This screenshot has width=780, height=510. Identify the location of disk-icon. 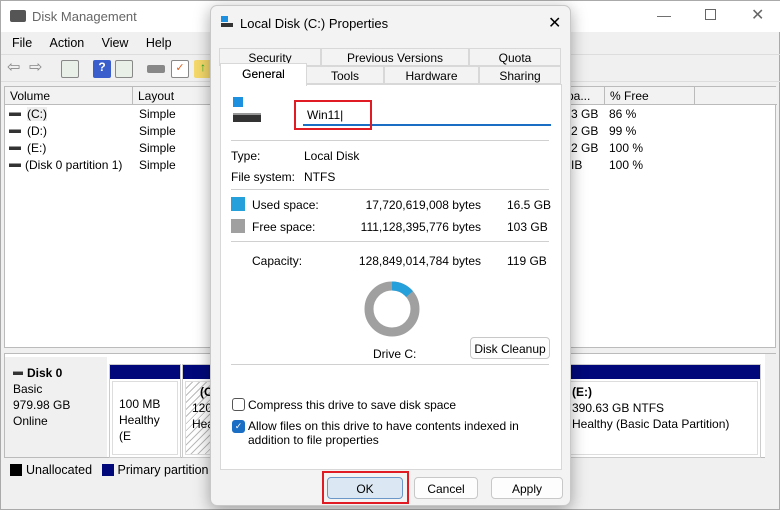
(18, 372).